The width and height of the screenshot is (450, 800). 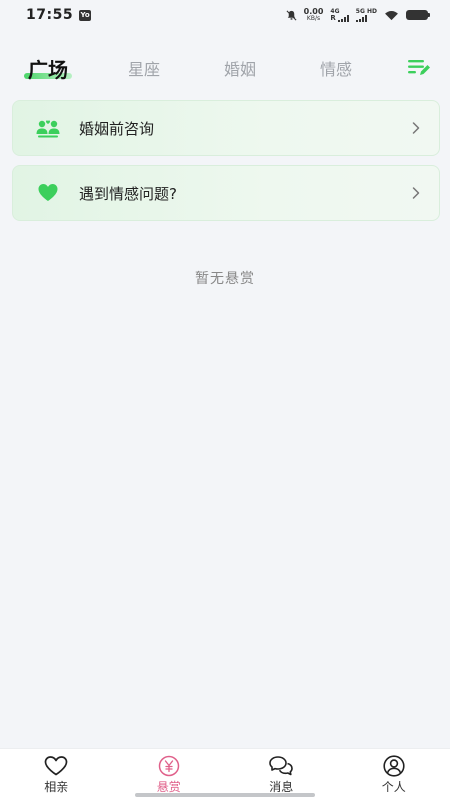 What do you see at coordinates (117, 128) in the screenshot?
I see `card-label: 婚姻前咨询` at bounding box center [117, 128].